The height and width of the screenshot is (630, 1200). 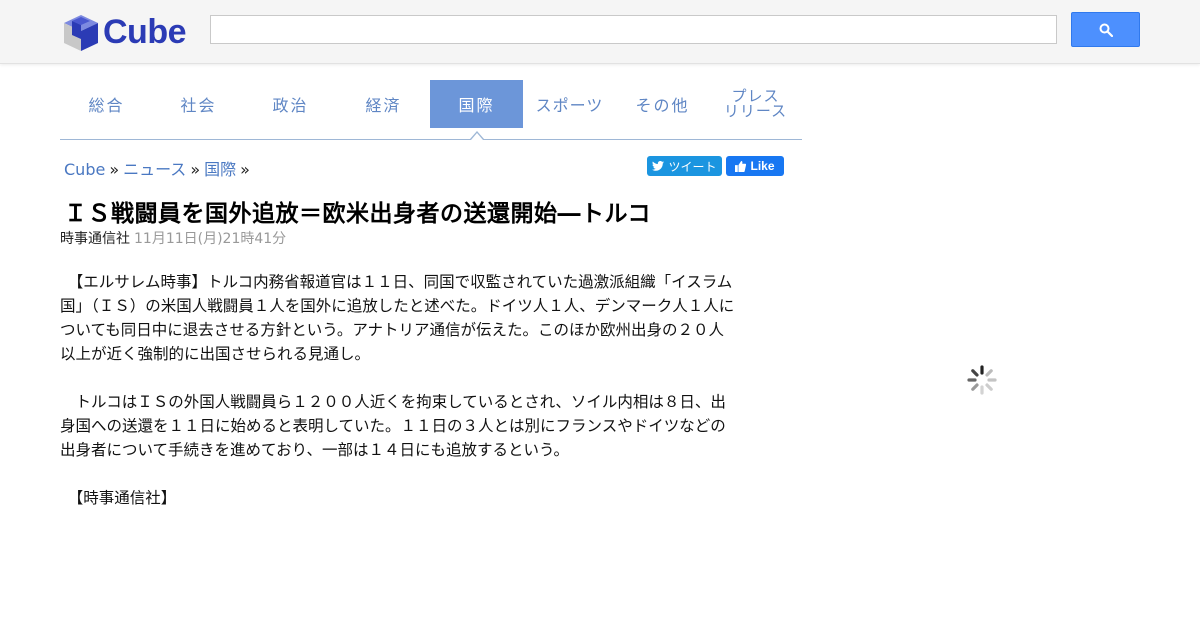 What do you see at coordinates (662, 104) in the screenshot?
I see `tab-other: その他` at bounding box center [662, 104].